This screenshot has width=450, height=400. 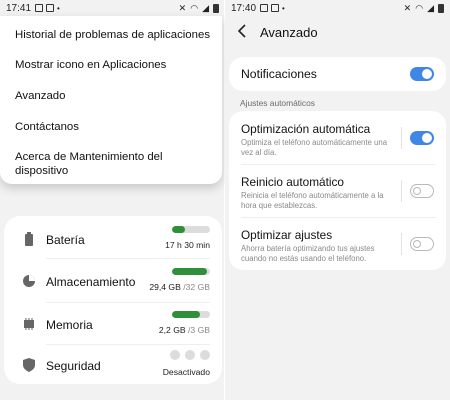 I want to click on status-time: 17:40, so click(x=244, y=8).